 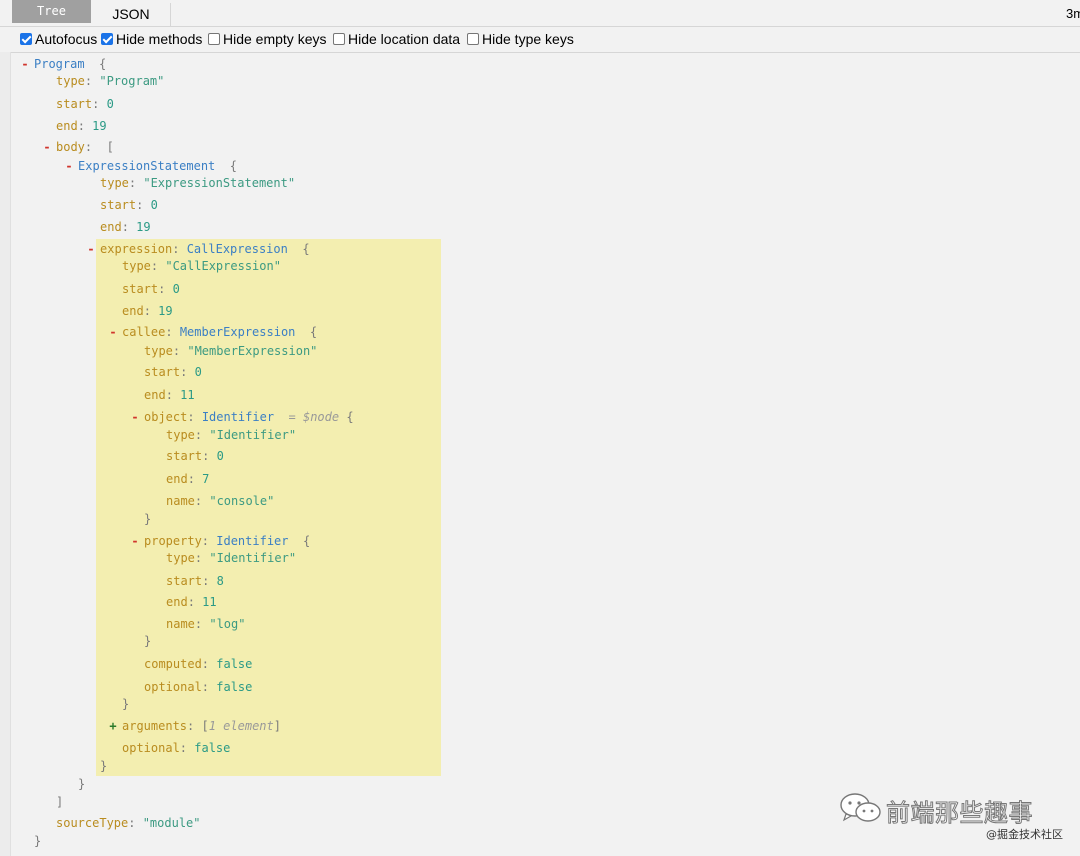 I want to click on node-program: Program {, so click(x=70, y=64).